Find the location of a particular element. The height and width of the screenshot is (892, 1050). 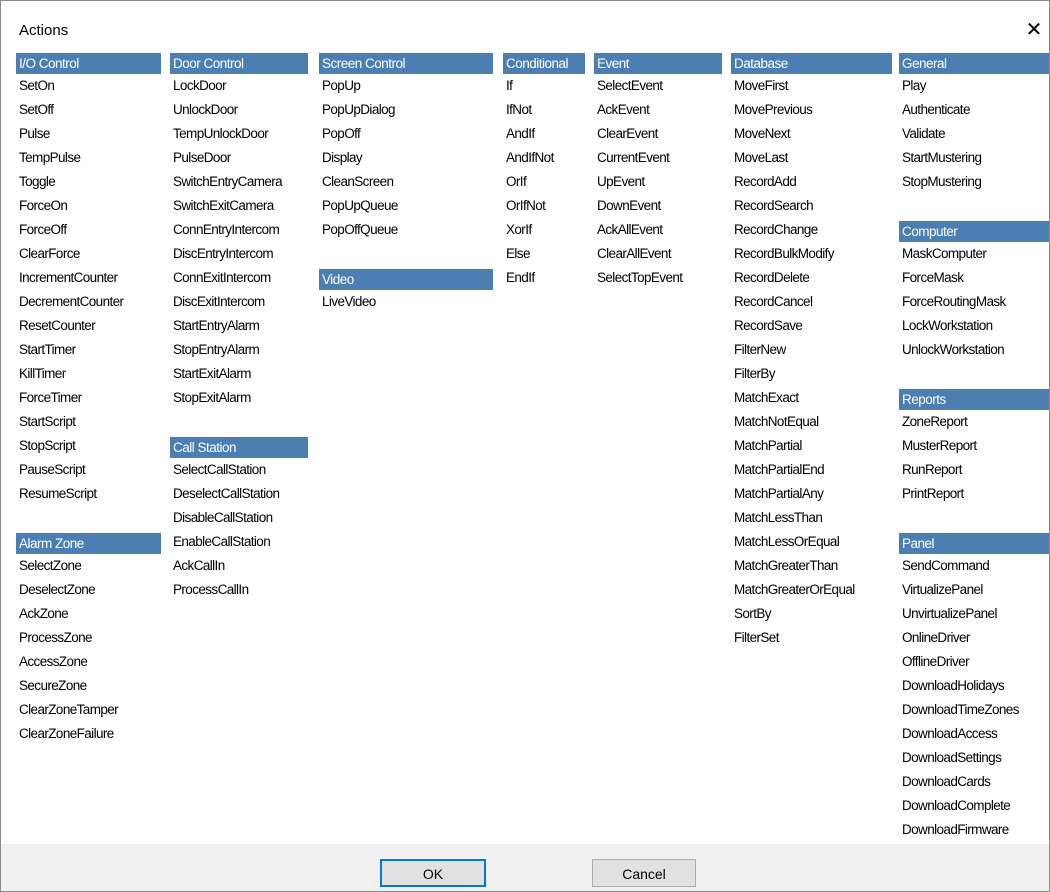

action-item: RecordAdd is located at coordinates (811, 182).